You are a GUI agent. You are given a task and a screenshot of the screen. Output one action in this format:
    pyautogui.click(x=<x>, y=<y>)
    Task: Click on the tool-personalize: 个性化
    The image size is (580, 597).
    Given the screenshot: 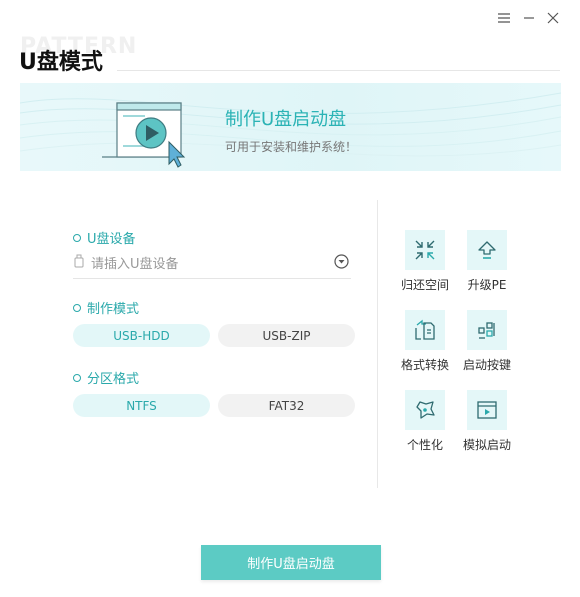 What is the action you would take?
    pyautogui.click(x=425, y=421)
    